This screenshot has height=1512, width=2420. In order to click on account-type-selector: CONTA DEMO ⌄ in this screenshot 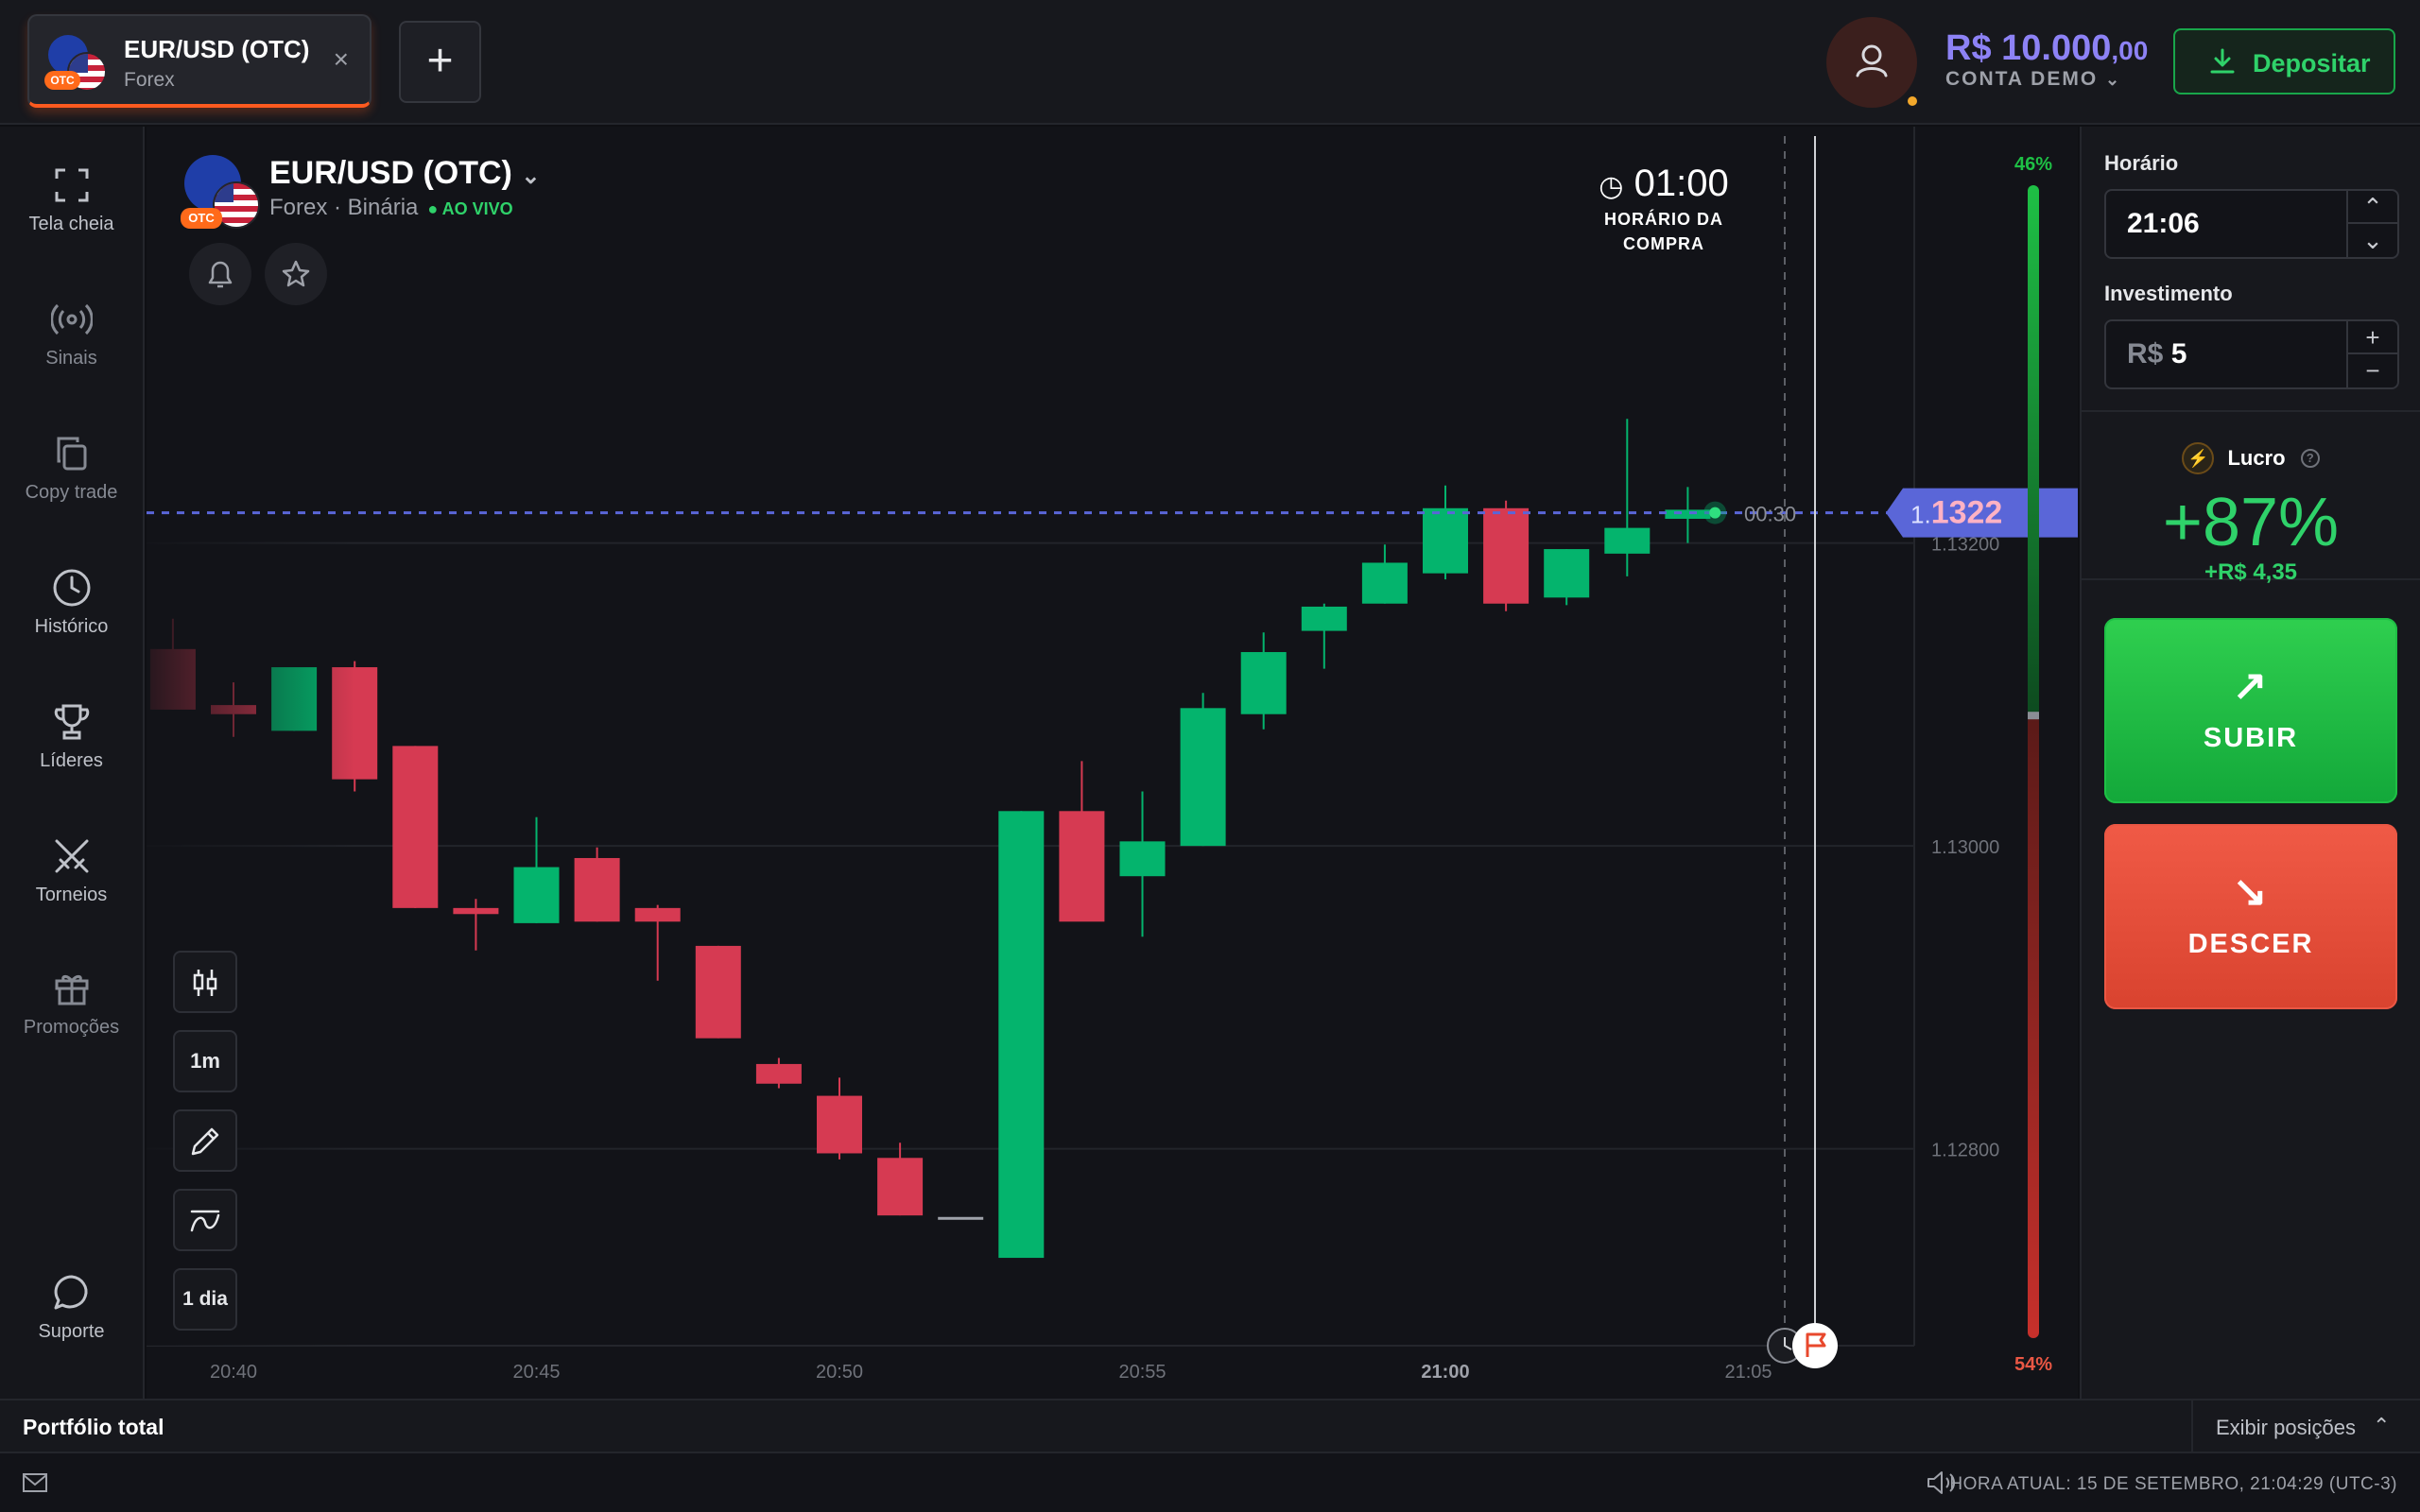, I will do `click(2033, 79)`.